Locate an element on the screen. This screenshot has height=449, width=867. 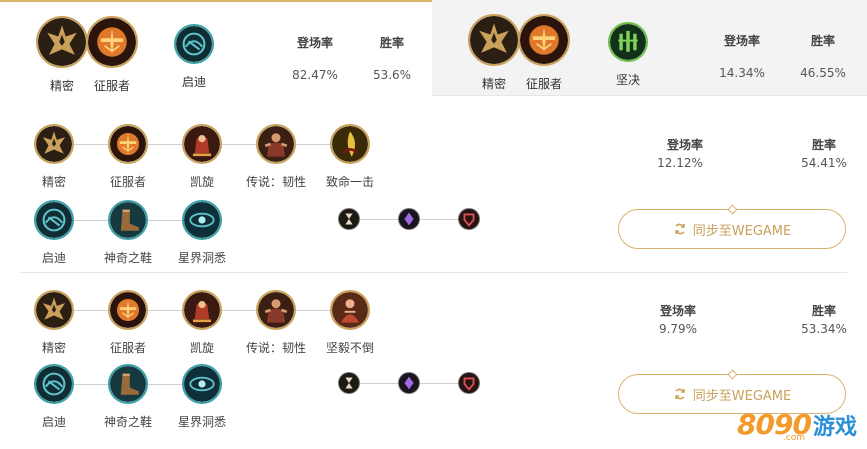
sync-to-wegame-button: 同步至WEGAME is located at coordinates (732, 226).